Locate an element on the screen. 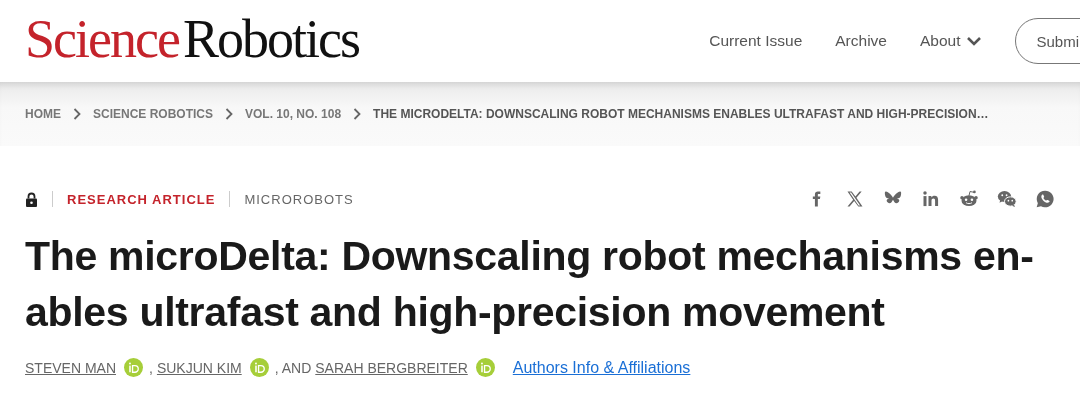  author-link: SARAH BERGBREITER is located at coordinates (391, 367).